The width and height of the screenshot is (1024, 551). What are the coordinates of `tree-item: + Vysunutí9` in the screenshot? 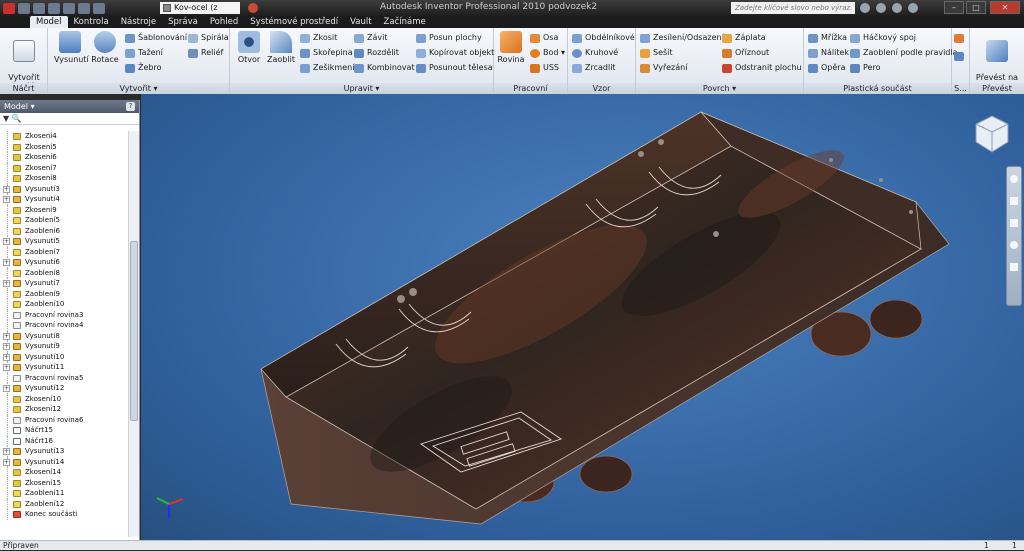 It's located at (63, 346).